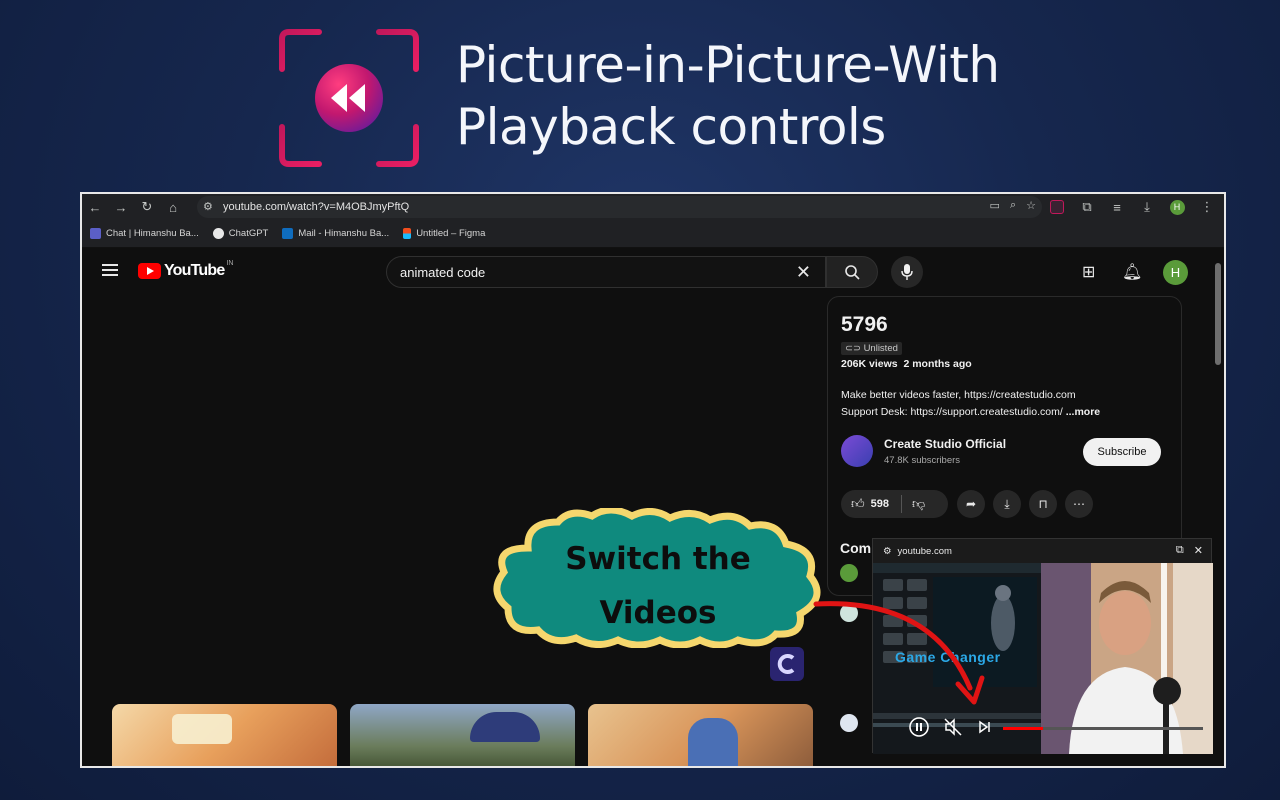 Image resolution: width=1280 pixels, height=800 pixels. I want to click on clear-search-icon: ✕, so click(803, 272).